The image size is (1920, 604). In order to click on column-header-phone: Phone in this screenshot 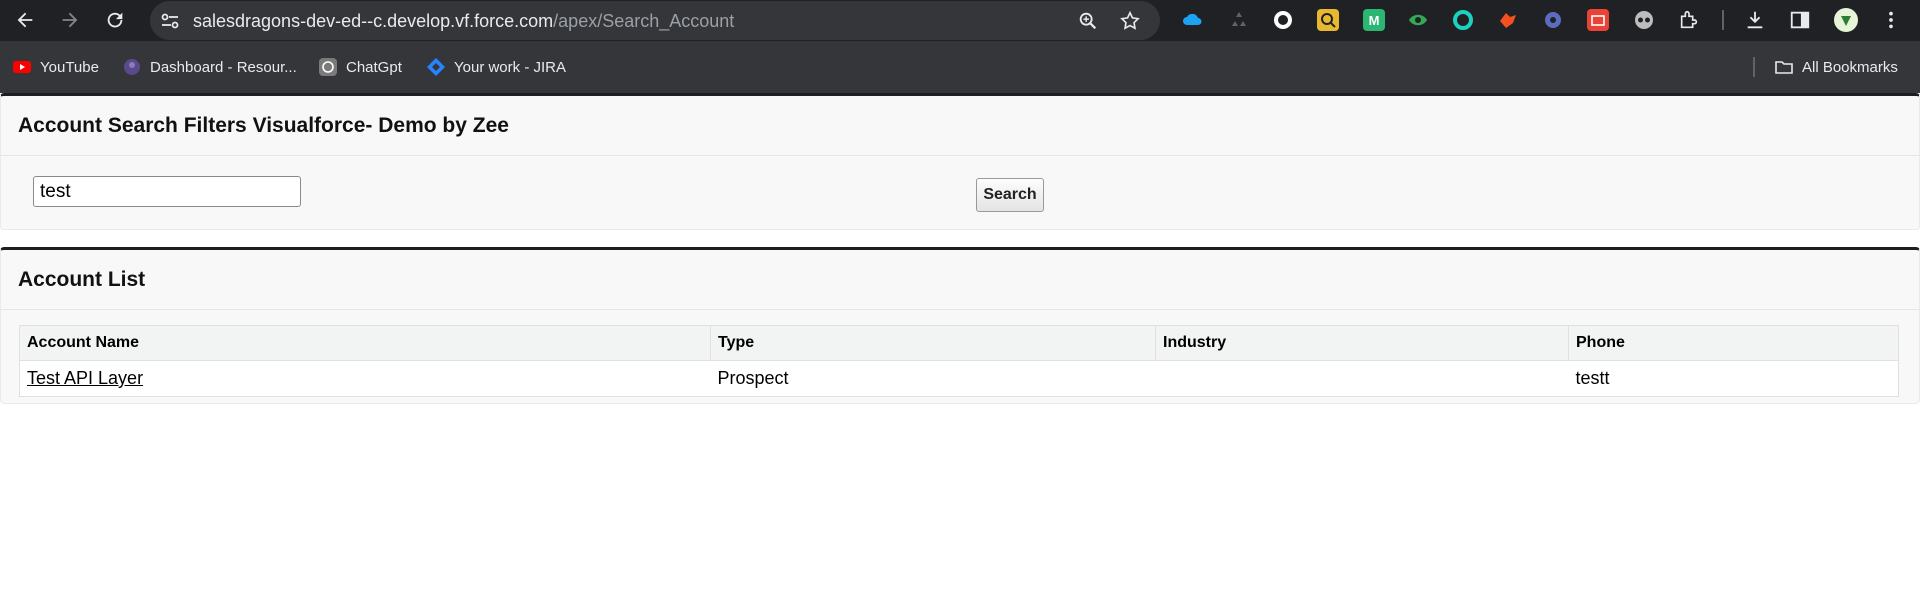, I will do `click(1733, 343)`.